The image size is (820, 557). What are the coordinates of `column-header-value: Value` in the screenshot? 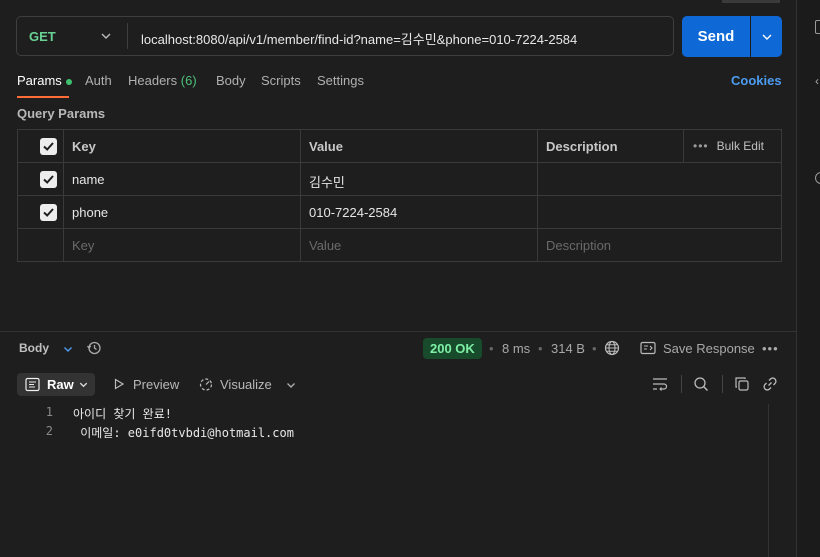 It's located at (326, 146).